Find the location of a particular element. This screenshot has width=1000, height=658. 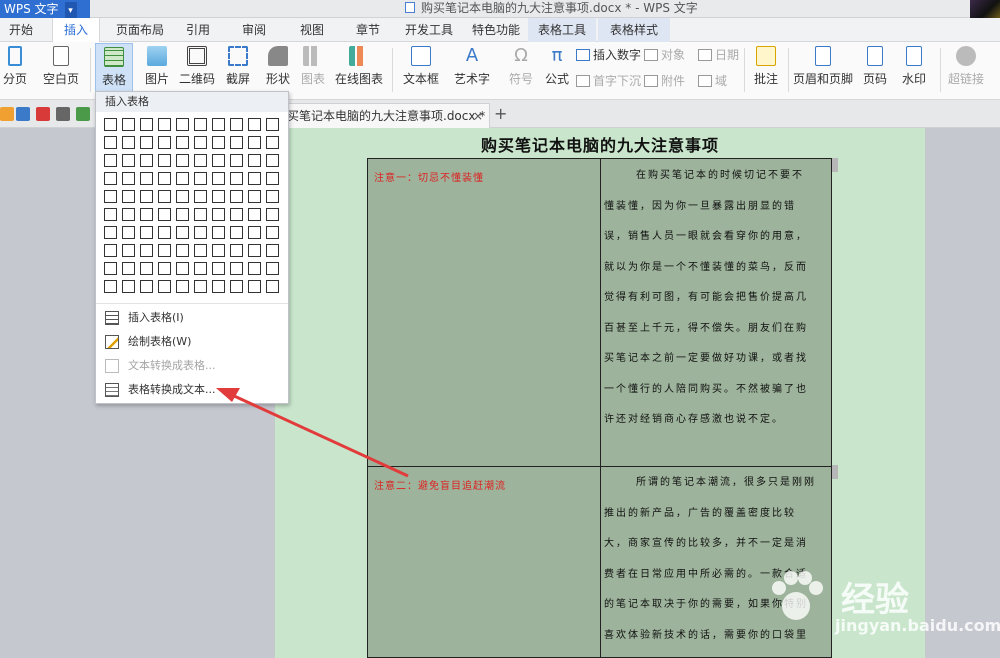

shapes-button: 形状 is located at coordinates (278, 66).